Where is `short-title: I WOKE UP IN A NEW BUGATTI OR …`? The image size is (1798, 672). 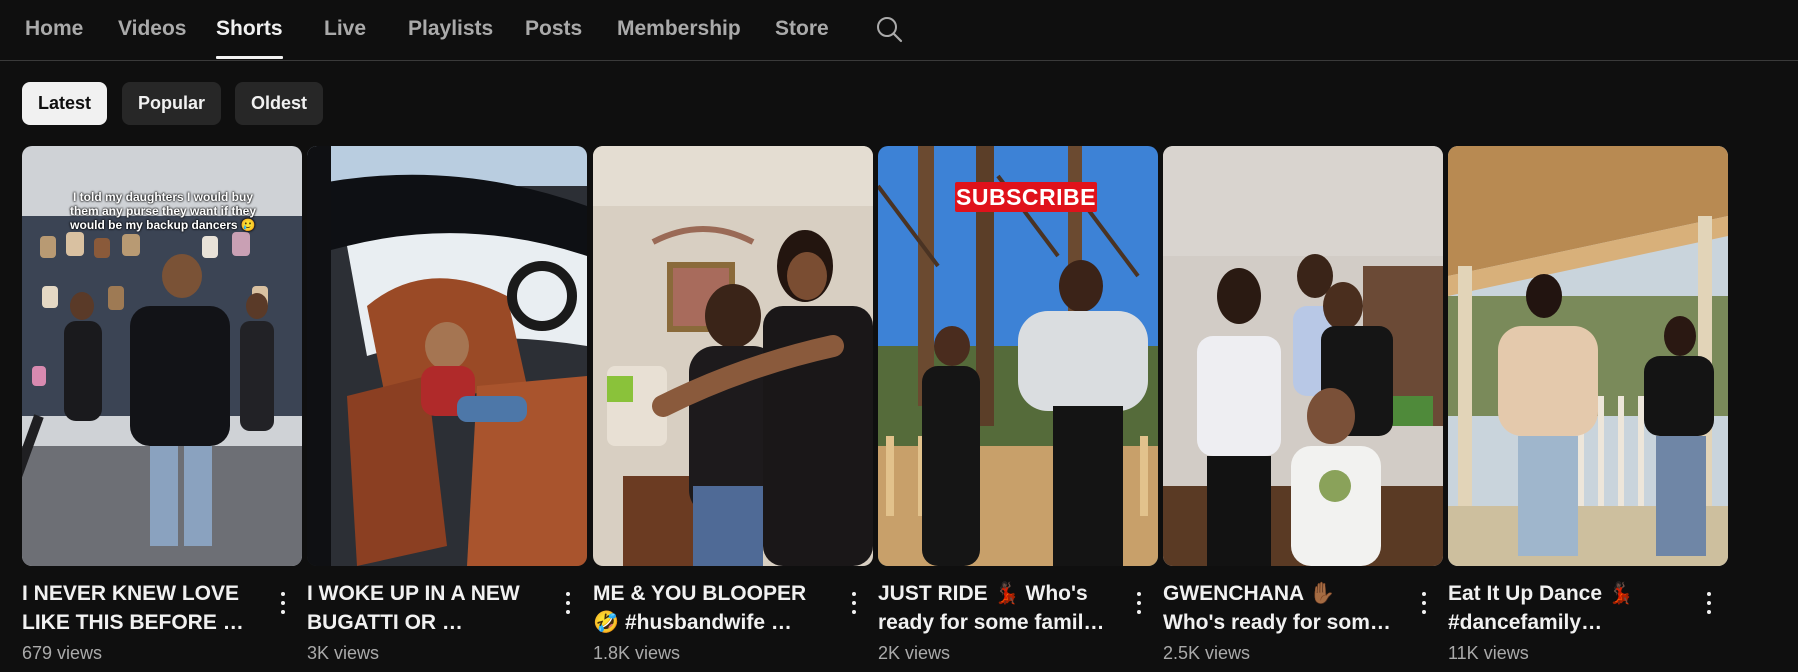
short-title: I WOKE UP IN A NEW BUGATTI OR … is located at coordinates (425, 608).